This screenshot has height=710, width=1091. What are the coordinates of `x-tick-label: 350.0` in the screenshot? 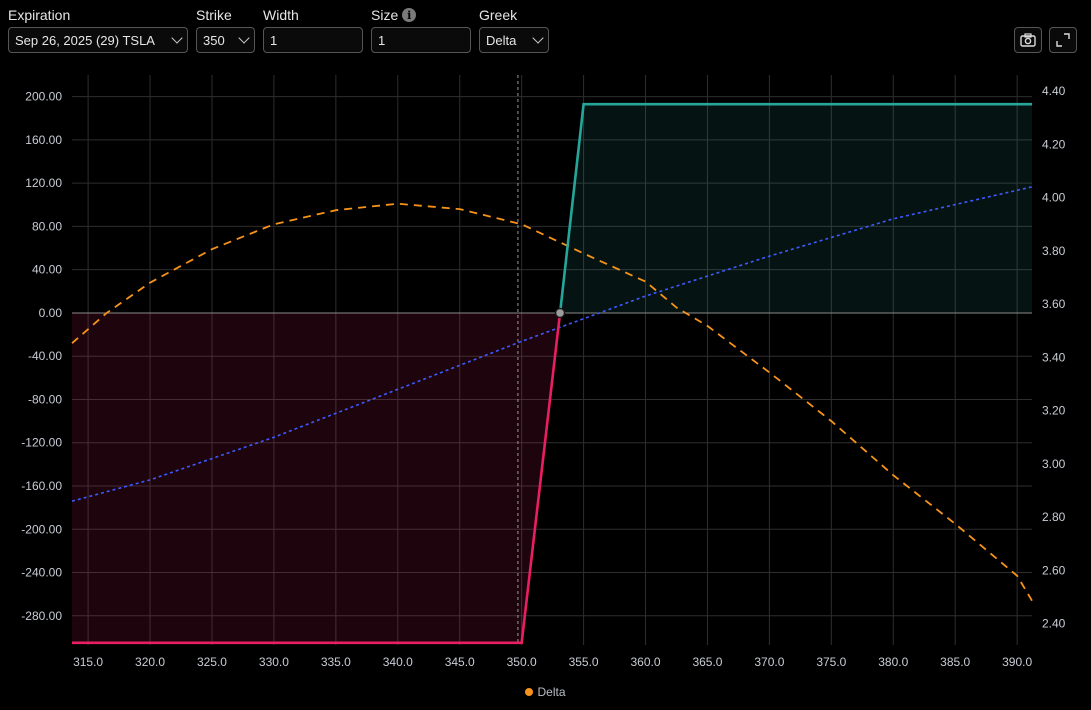 It's located at (522, 662).